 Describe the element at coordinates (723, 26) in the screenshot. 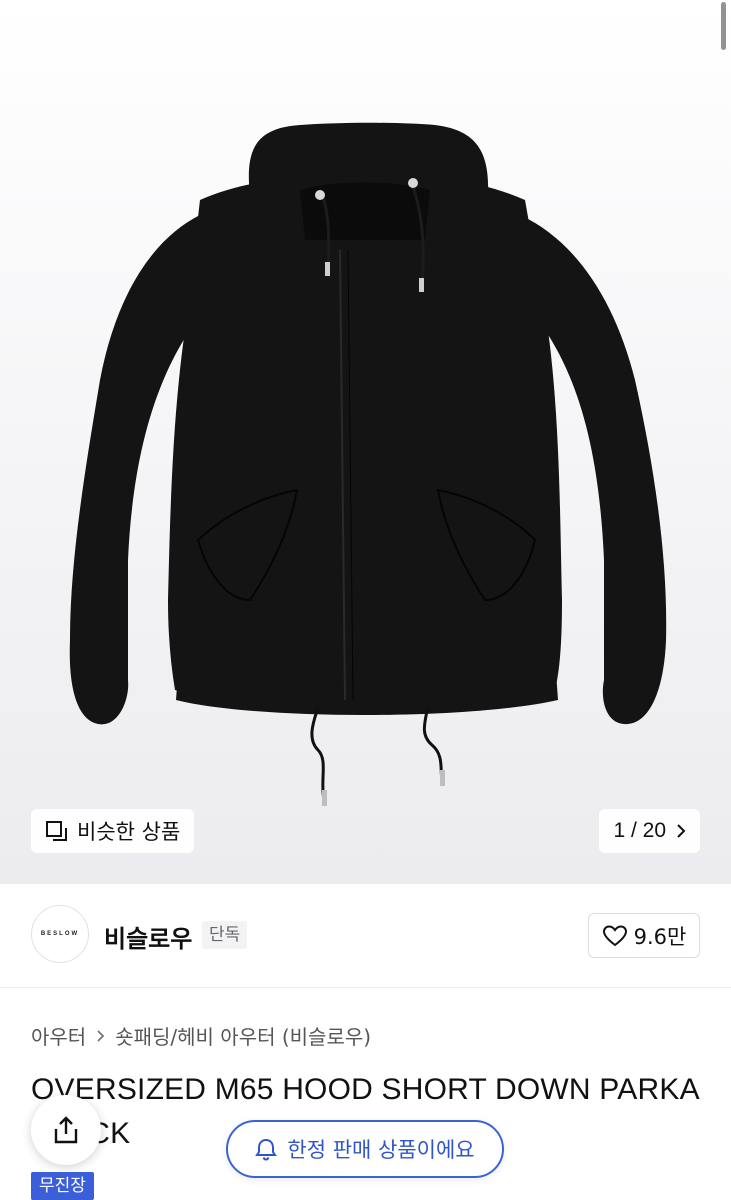

I see `scroll-indicator` at that location.